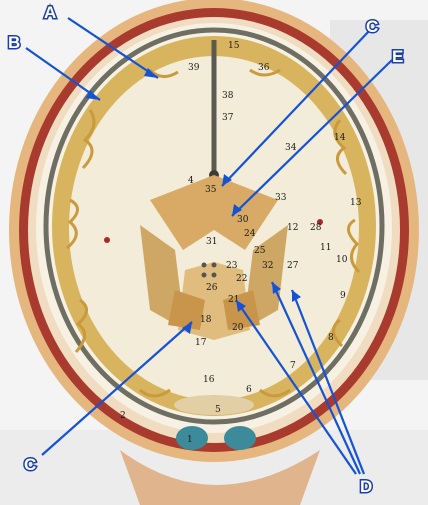 This screenshot has width=428, height=505. What do you see at coordinates (238, 328) in the screenshot?
I see `model-number: 20` at bounding box center [238, 328].